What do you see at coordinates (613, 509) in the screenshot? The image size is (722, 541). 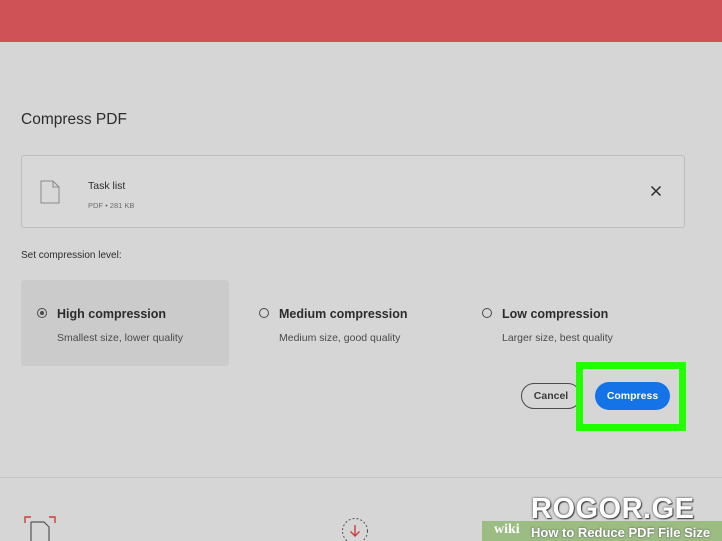 I see `watermark-brand: ROGOR.GE` at bounding box center [613, 509].